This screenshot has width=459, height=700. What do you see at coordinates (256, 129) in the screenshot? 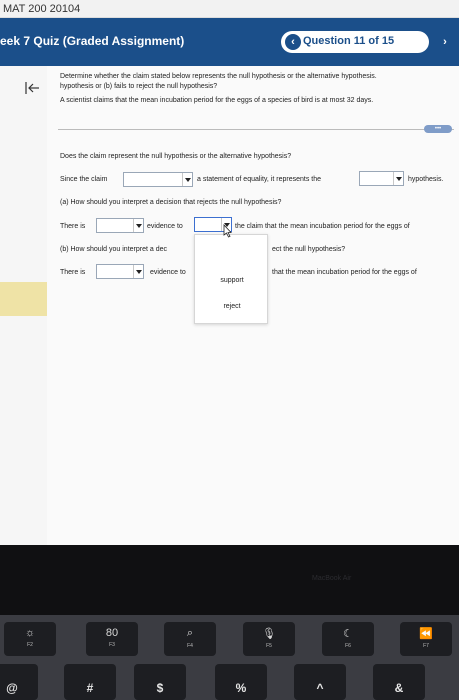
I see `section-divider` at bounding box center [256, 129].